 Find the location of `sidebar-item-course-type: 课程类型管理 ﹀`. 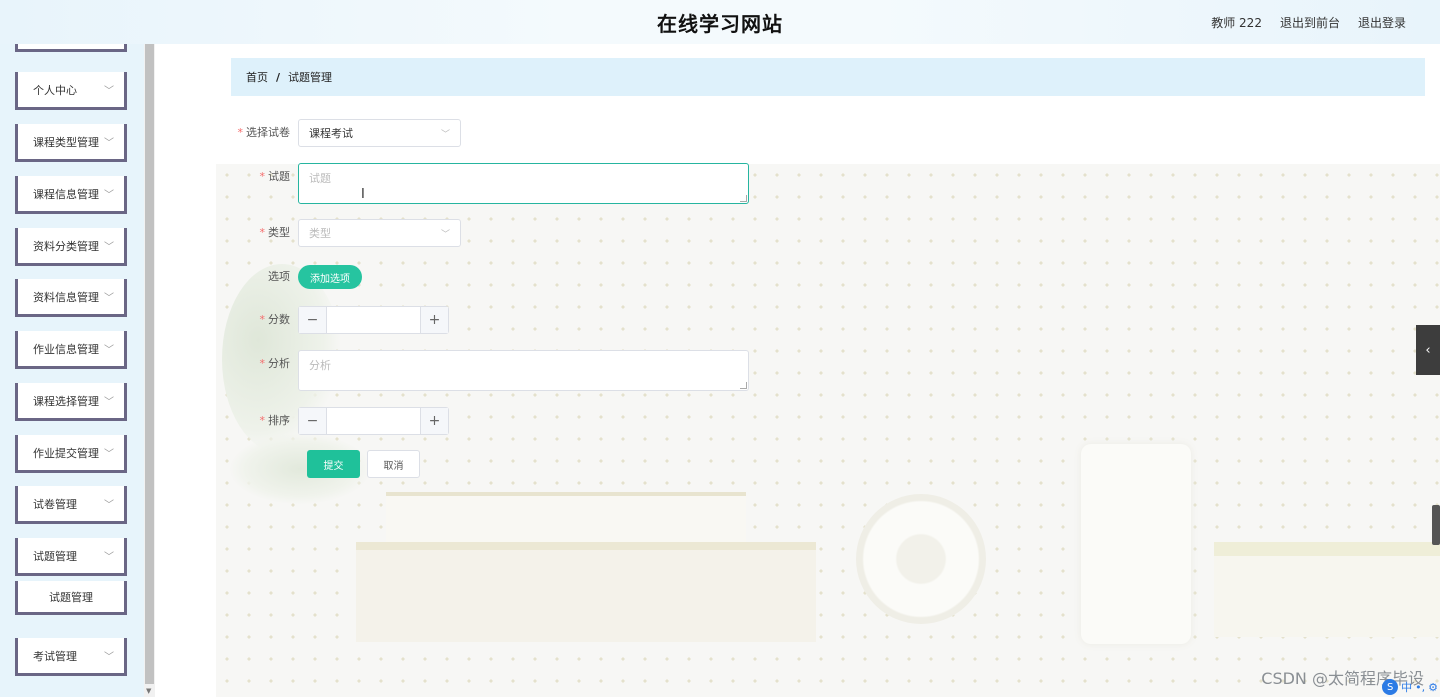

sidebar-item-course-type: 课程类型管理 ﹀ is located at coordinates (71, 143).